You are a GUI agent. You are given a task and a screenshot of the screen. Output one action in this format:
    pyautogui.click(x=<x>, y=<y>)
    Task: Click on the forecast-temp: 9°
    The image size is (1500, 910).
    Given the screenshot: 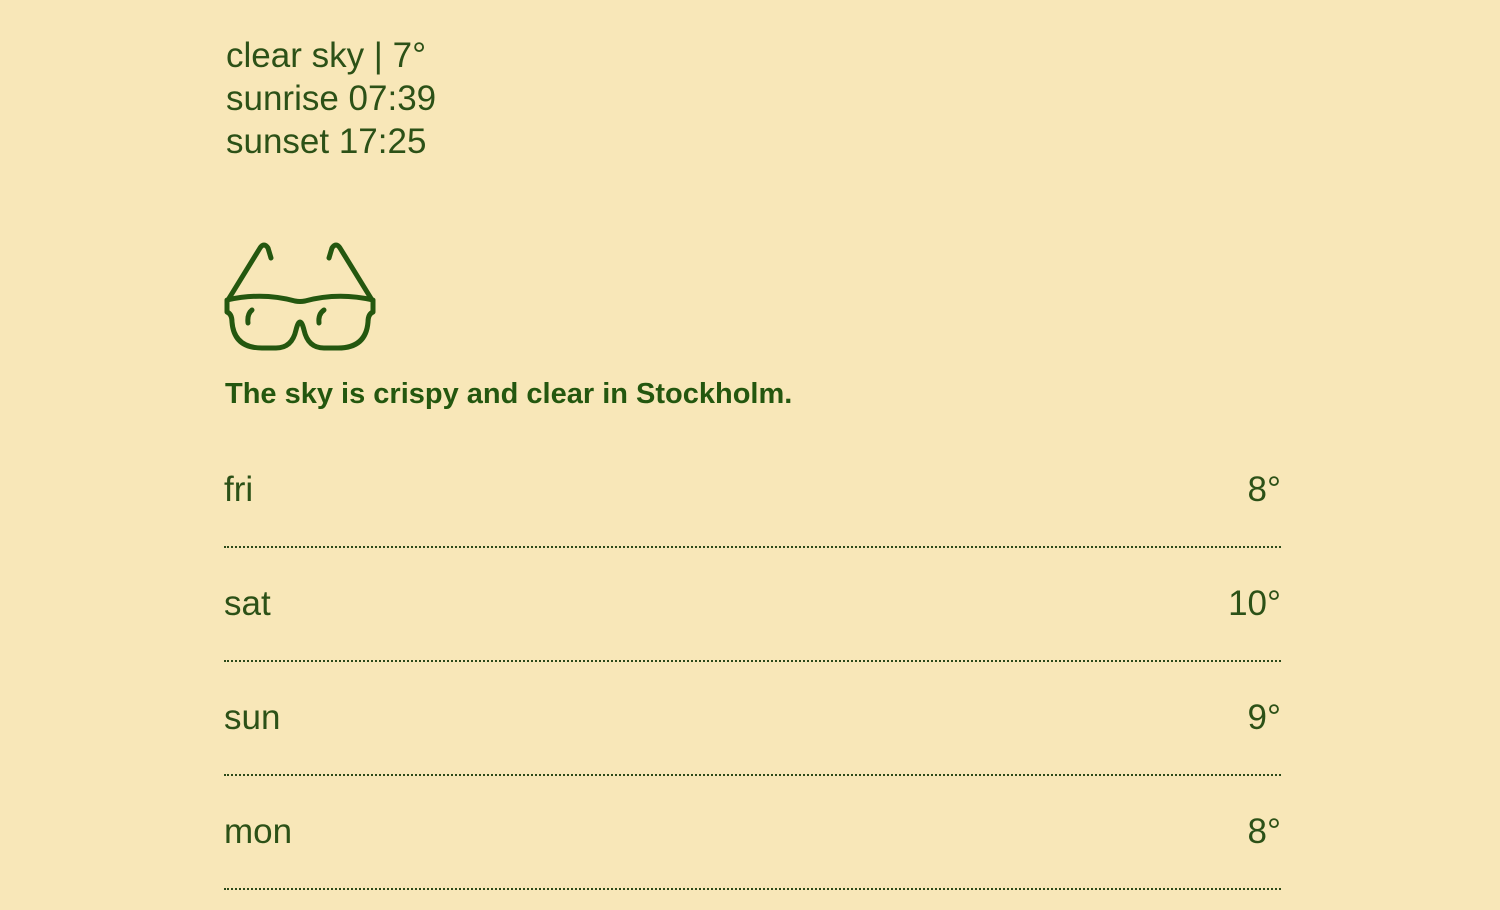 What is the action you would take?
    pyautogui.click(x=1264, y=717)
    